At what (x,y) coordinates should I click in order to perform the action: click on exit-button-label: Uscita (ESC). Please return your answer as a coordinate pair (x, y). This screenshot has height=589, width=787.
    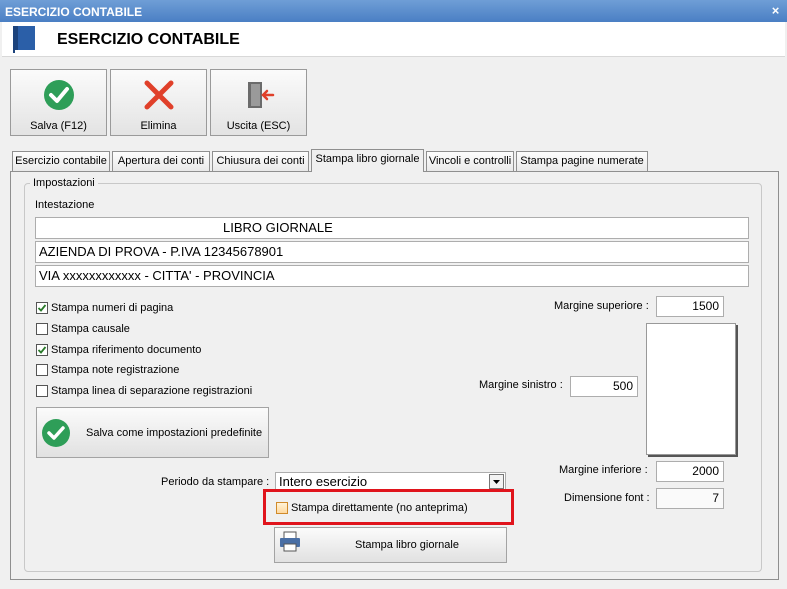
    Looking at the image, I should click on (258, 126).